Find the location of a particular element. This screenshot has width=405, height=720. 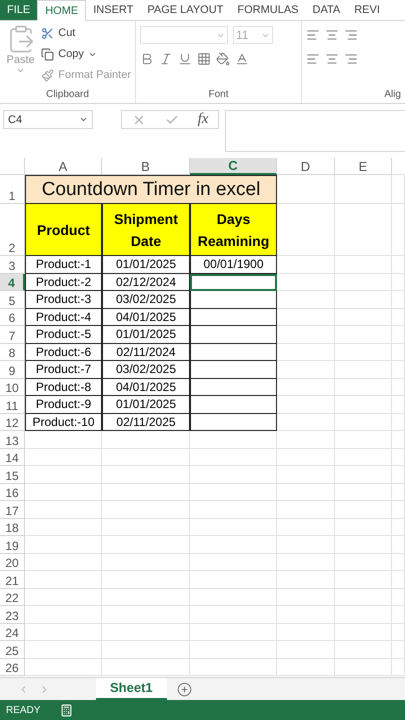

row-header: 12 is located at coordinates (12, 422).